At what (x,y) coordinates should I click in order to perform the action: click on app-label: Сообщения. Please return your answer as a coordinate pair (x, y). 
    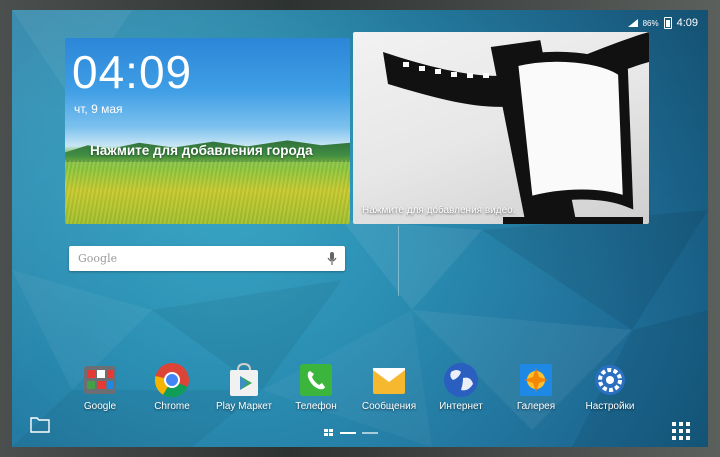
    Looking at the image, I should click on (389, 406).